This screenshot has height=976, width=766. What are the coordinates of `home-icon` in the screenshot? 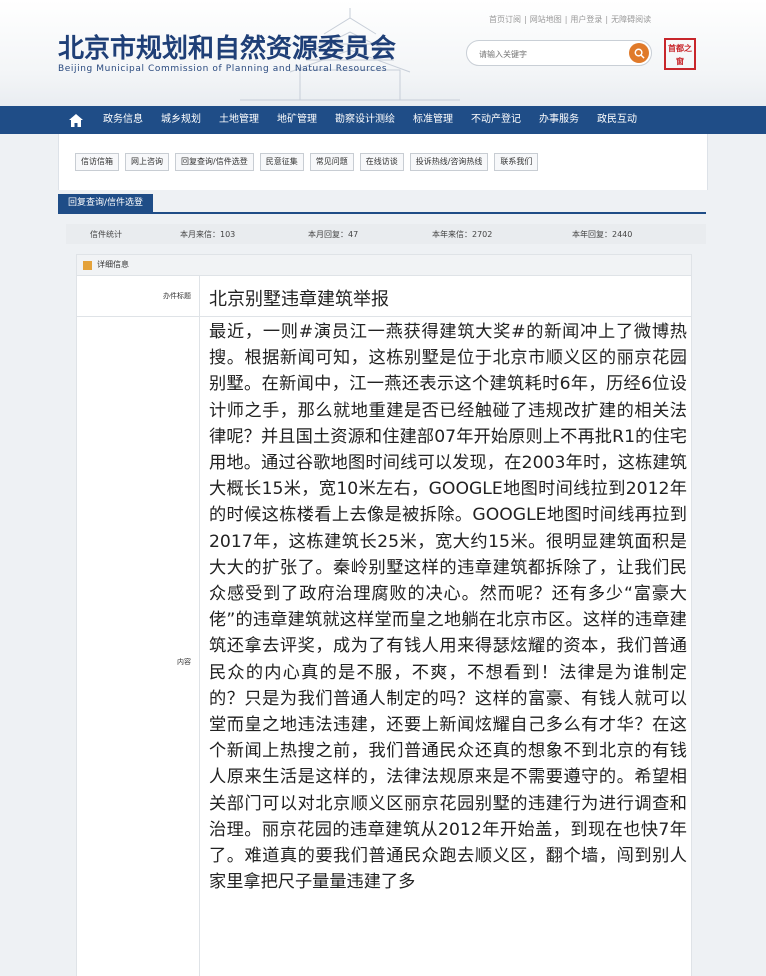 It's located at (76, 120).